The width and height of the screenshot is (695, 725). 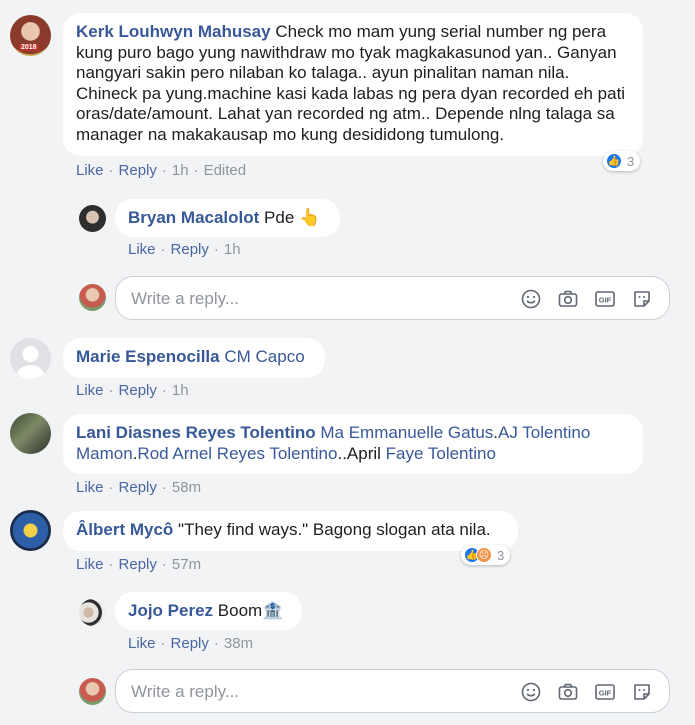 I want to click on reply-actions: Like · Reply · 38m, so click(x=191, y=643).